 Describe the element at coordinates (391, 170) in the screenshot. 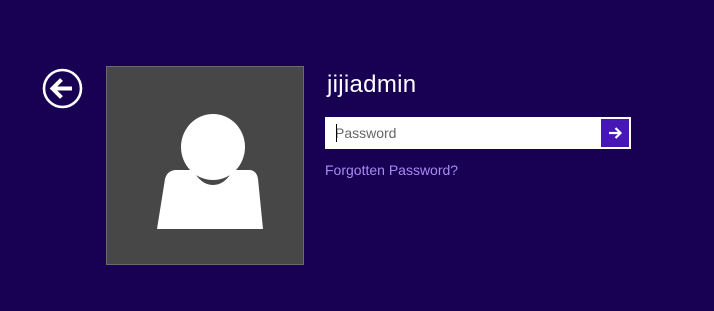

I see `forgot-password-link: Forgotten Password?` at that location.